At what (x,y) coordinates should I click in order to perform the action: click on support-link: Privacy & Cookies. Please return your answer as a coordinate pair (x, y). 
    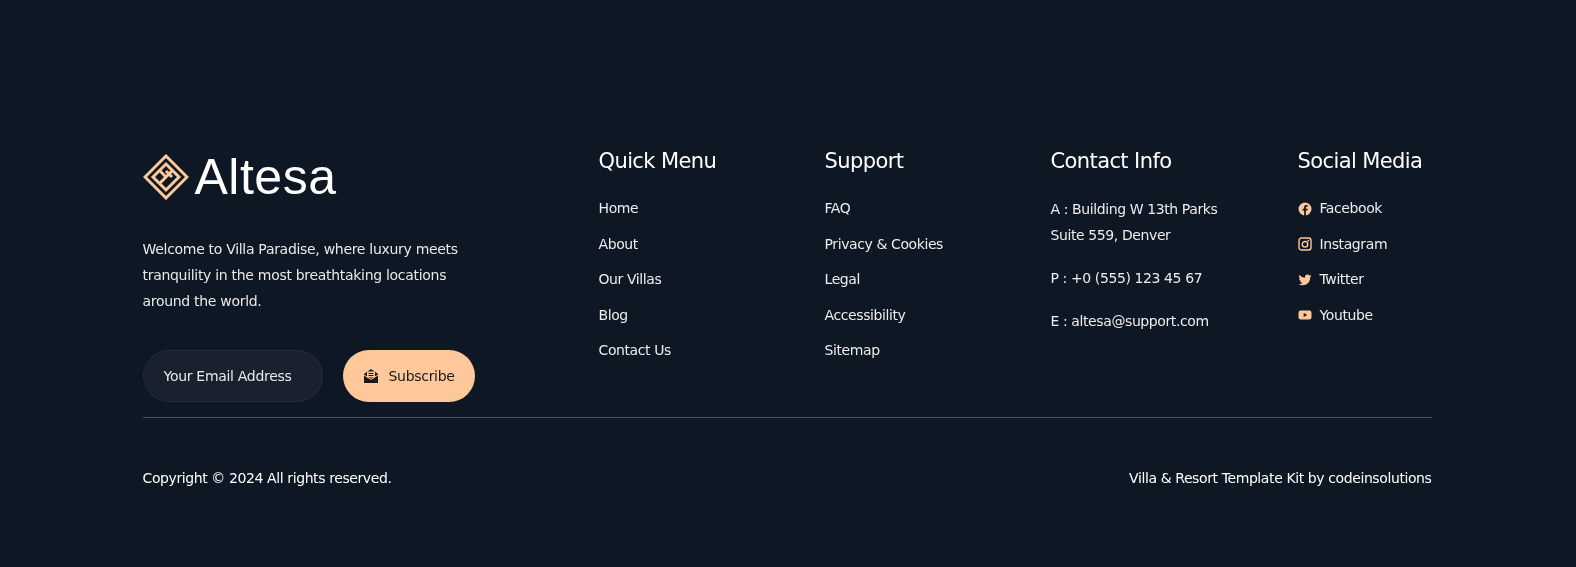
    Looking at the image, I should click on (884, 244).